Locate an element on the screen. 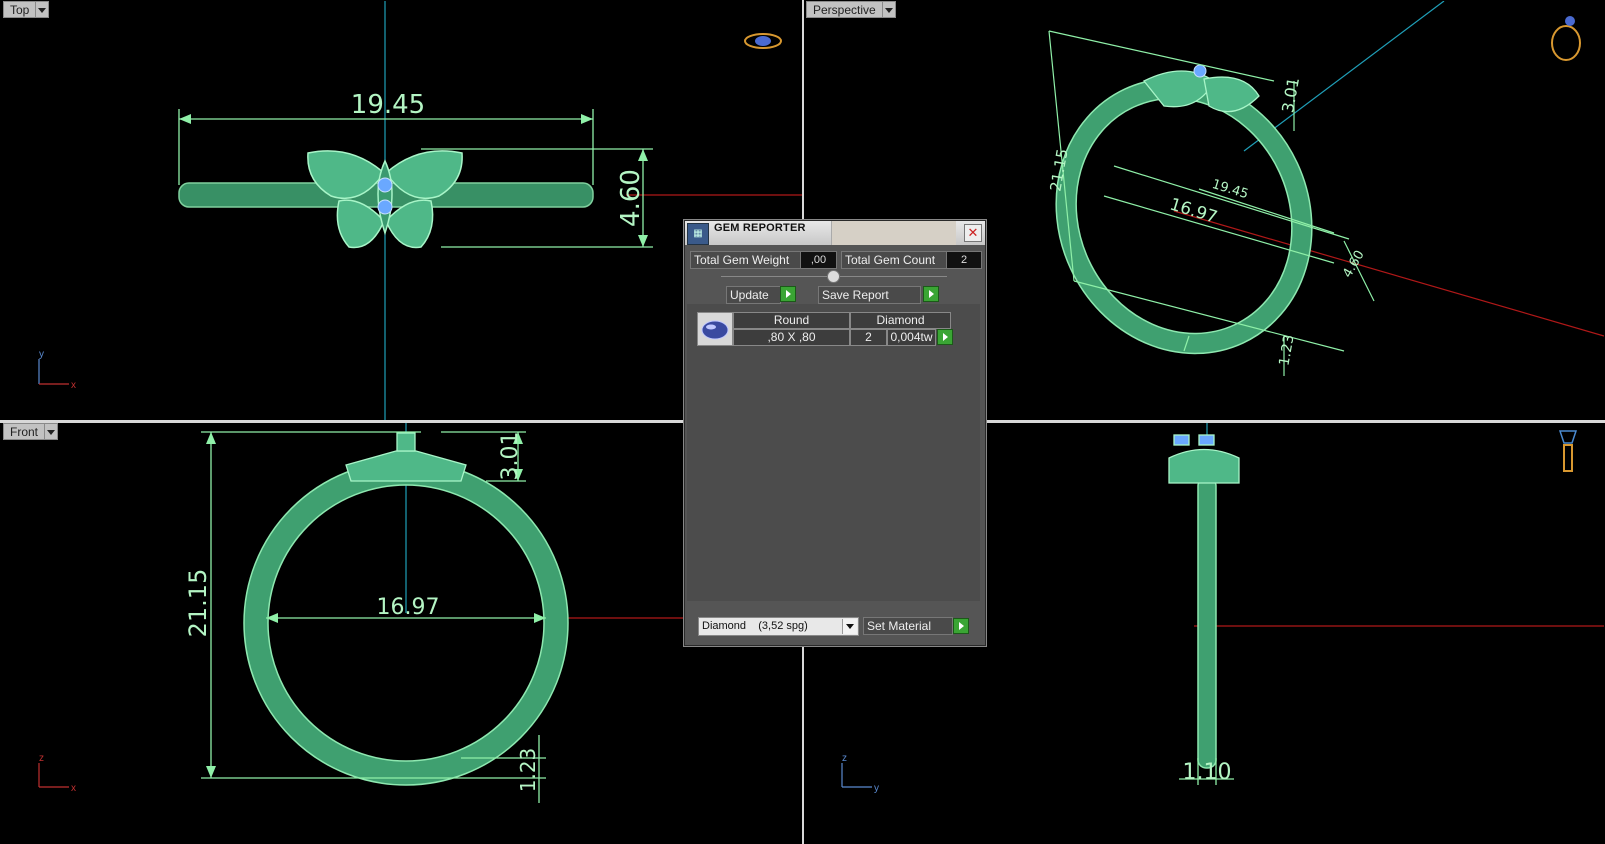  gem-weight-cell: 0,004tw is located at coordinates (911, 337).